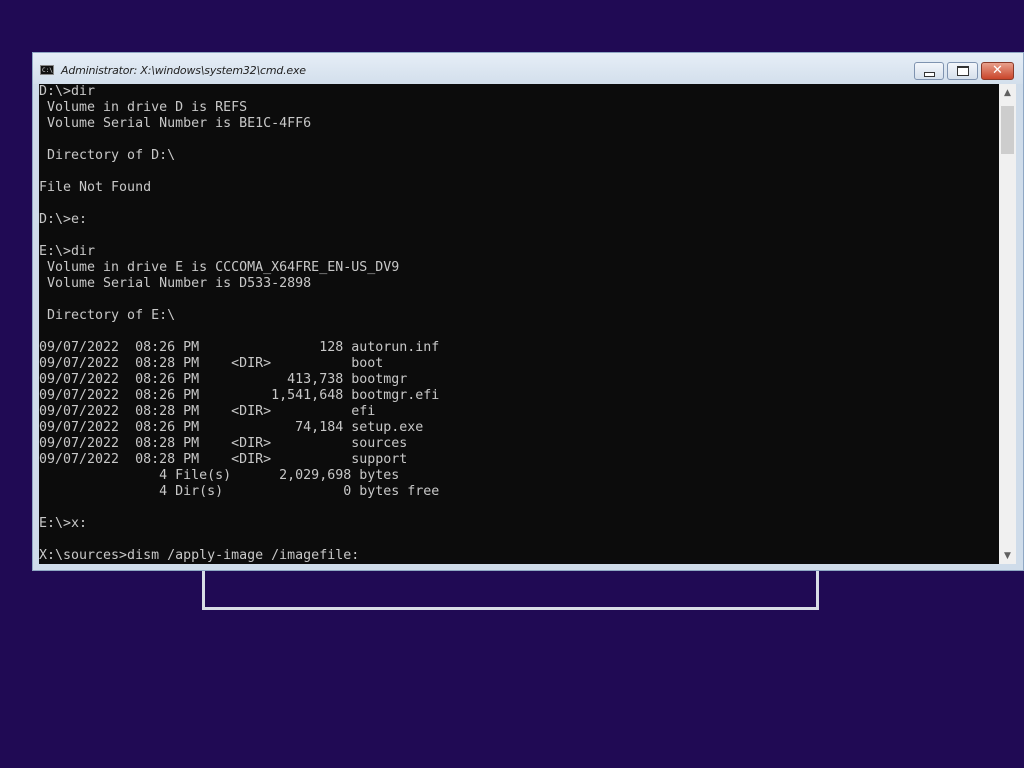  Describe the element at coordinates (199, 555) in the screenshot. I see `console-line: X:\sources>dism /apply-image /imagefile:` at that location.